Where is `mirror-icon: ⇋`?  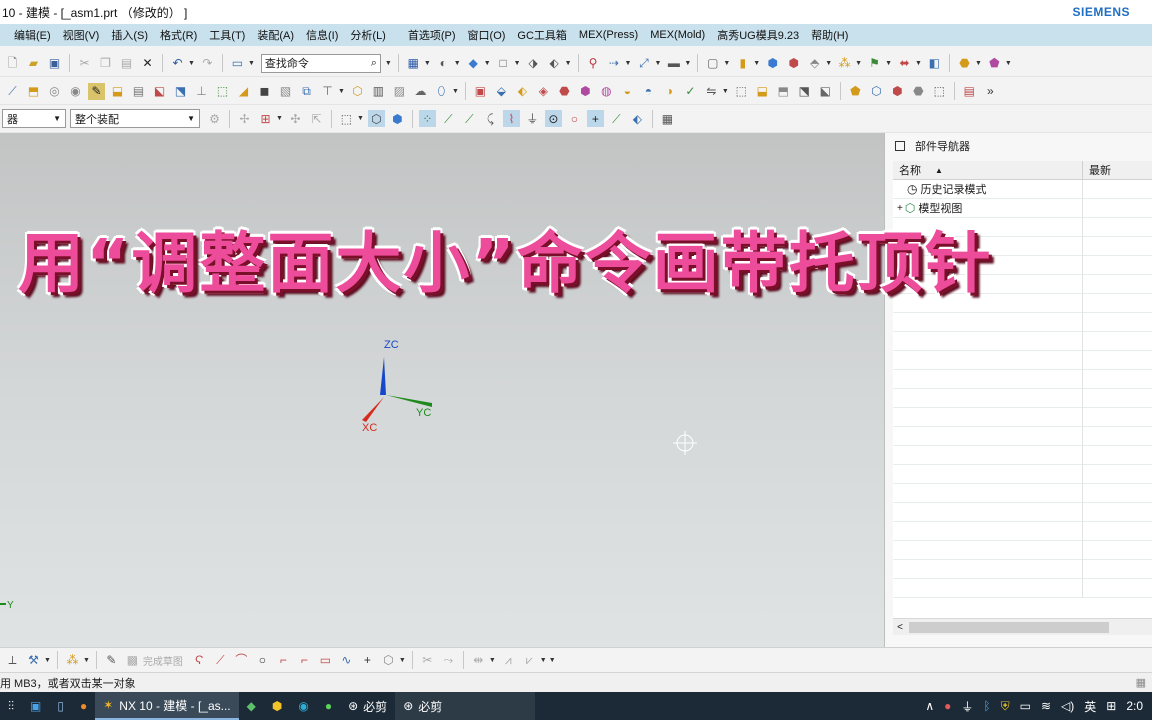 mirror-icon: ⇋ is located at coordinates (711, 91).